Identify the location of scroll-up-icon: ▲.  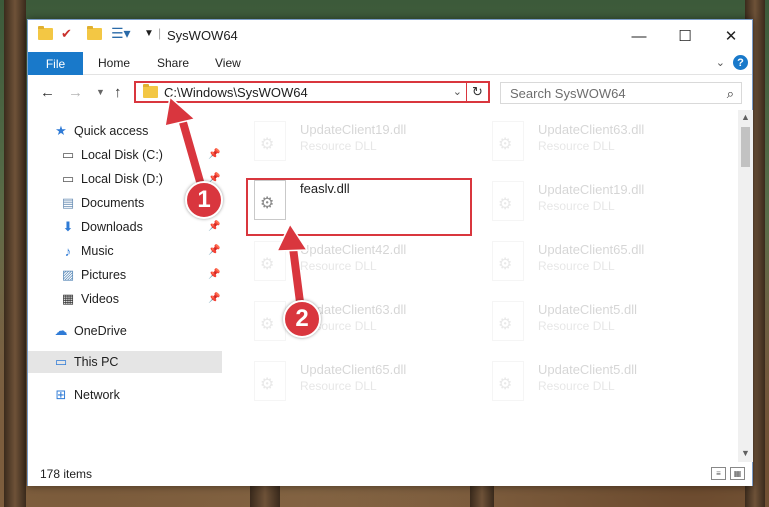
(745, 117).